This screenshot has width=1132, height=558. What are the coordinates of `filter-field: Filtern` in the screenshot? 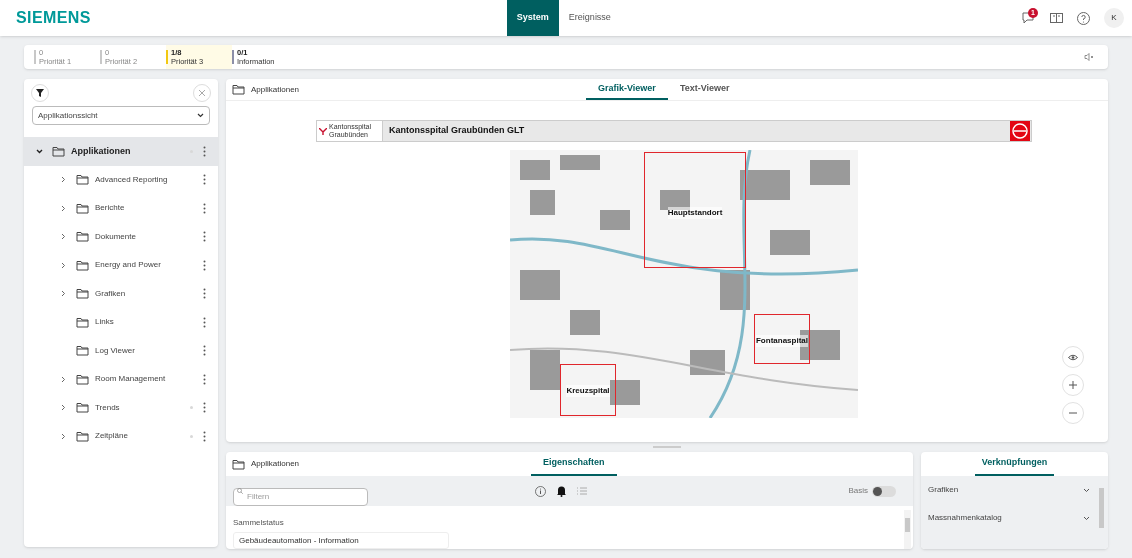 It's located at (300, 496).